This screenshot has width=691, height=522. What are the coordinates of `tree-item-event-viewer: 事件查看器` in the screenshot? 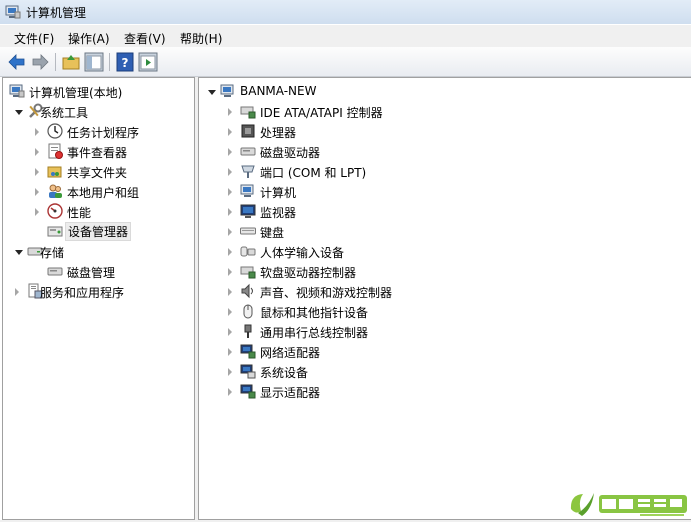 It's located at (113, 151).